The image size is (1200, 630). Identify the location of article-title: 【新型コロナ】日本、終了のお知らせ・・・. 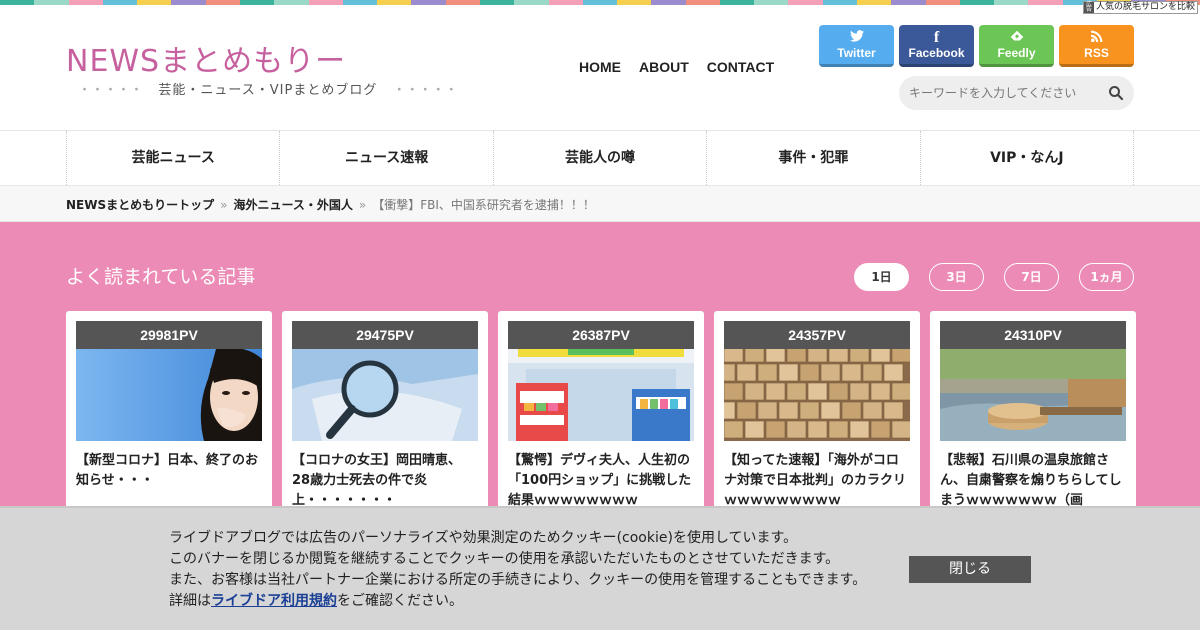
(169, 471).